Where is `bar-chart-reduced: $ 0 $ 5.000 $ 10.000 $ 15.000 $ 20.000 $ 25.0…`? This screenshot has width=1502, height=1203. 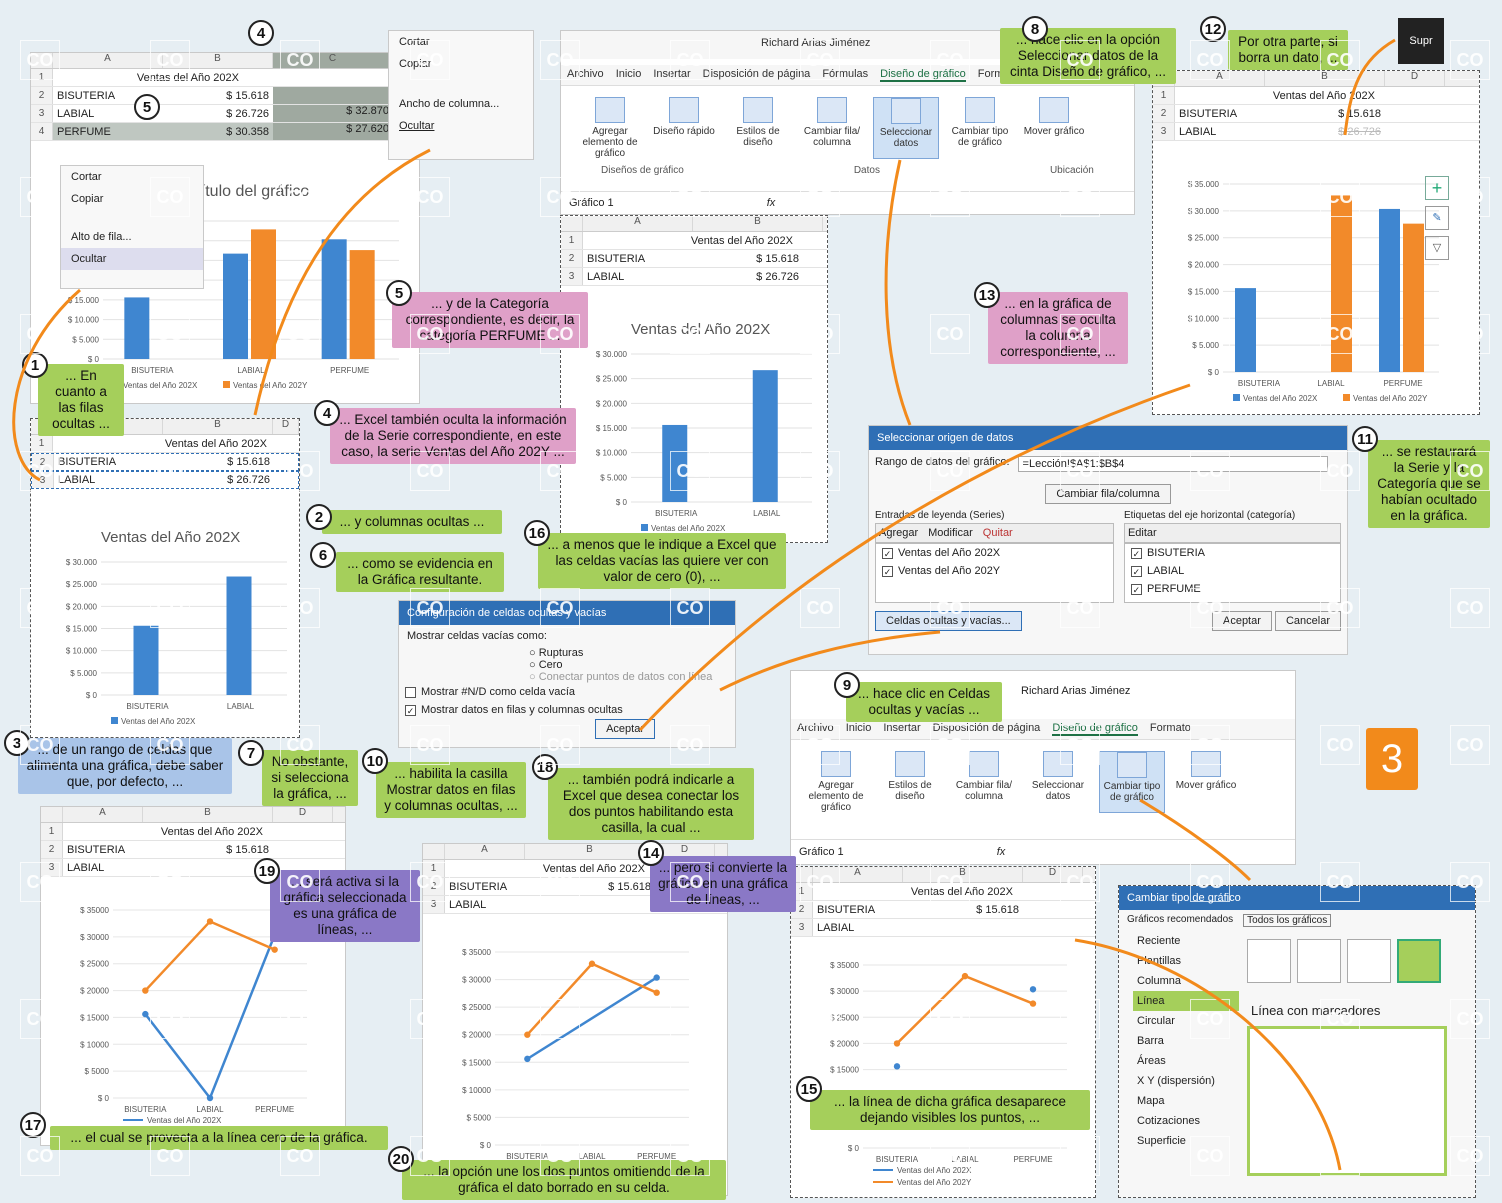
bar-chart-reduced: $ 0 $ 5.000 $ 10.000 $ 15.000 $ 20.000 $ 25.0… is located at coordinates (177, 641).